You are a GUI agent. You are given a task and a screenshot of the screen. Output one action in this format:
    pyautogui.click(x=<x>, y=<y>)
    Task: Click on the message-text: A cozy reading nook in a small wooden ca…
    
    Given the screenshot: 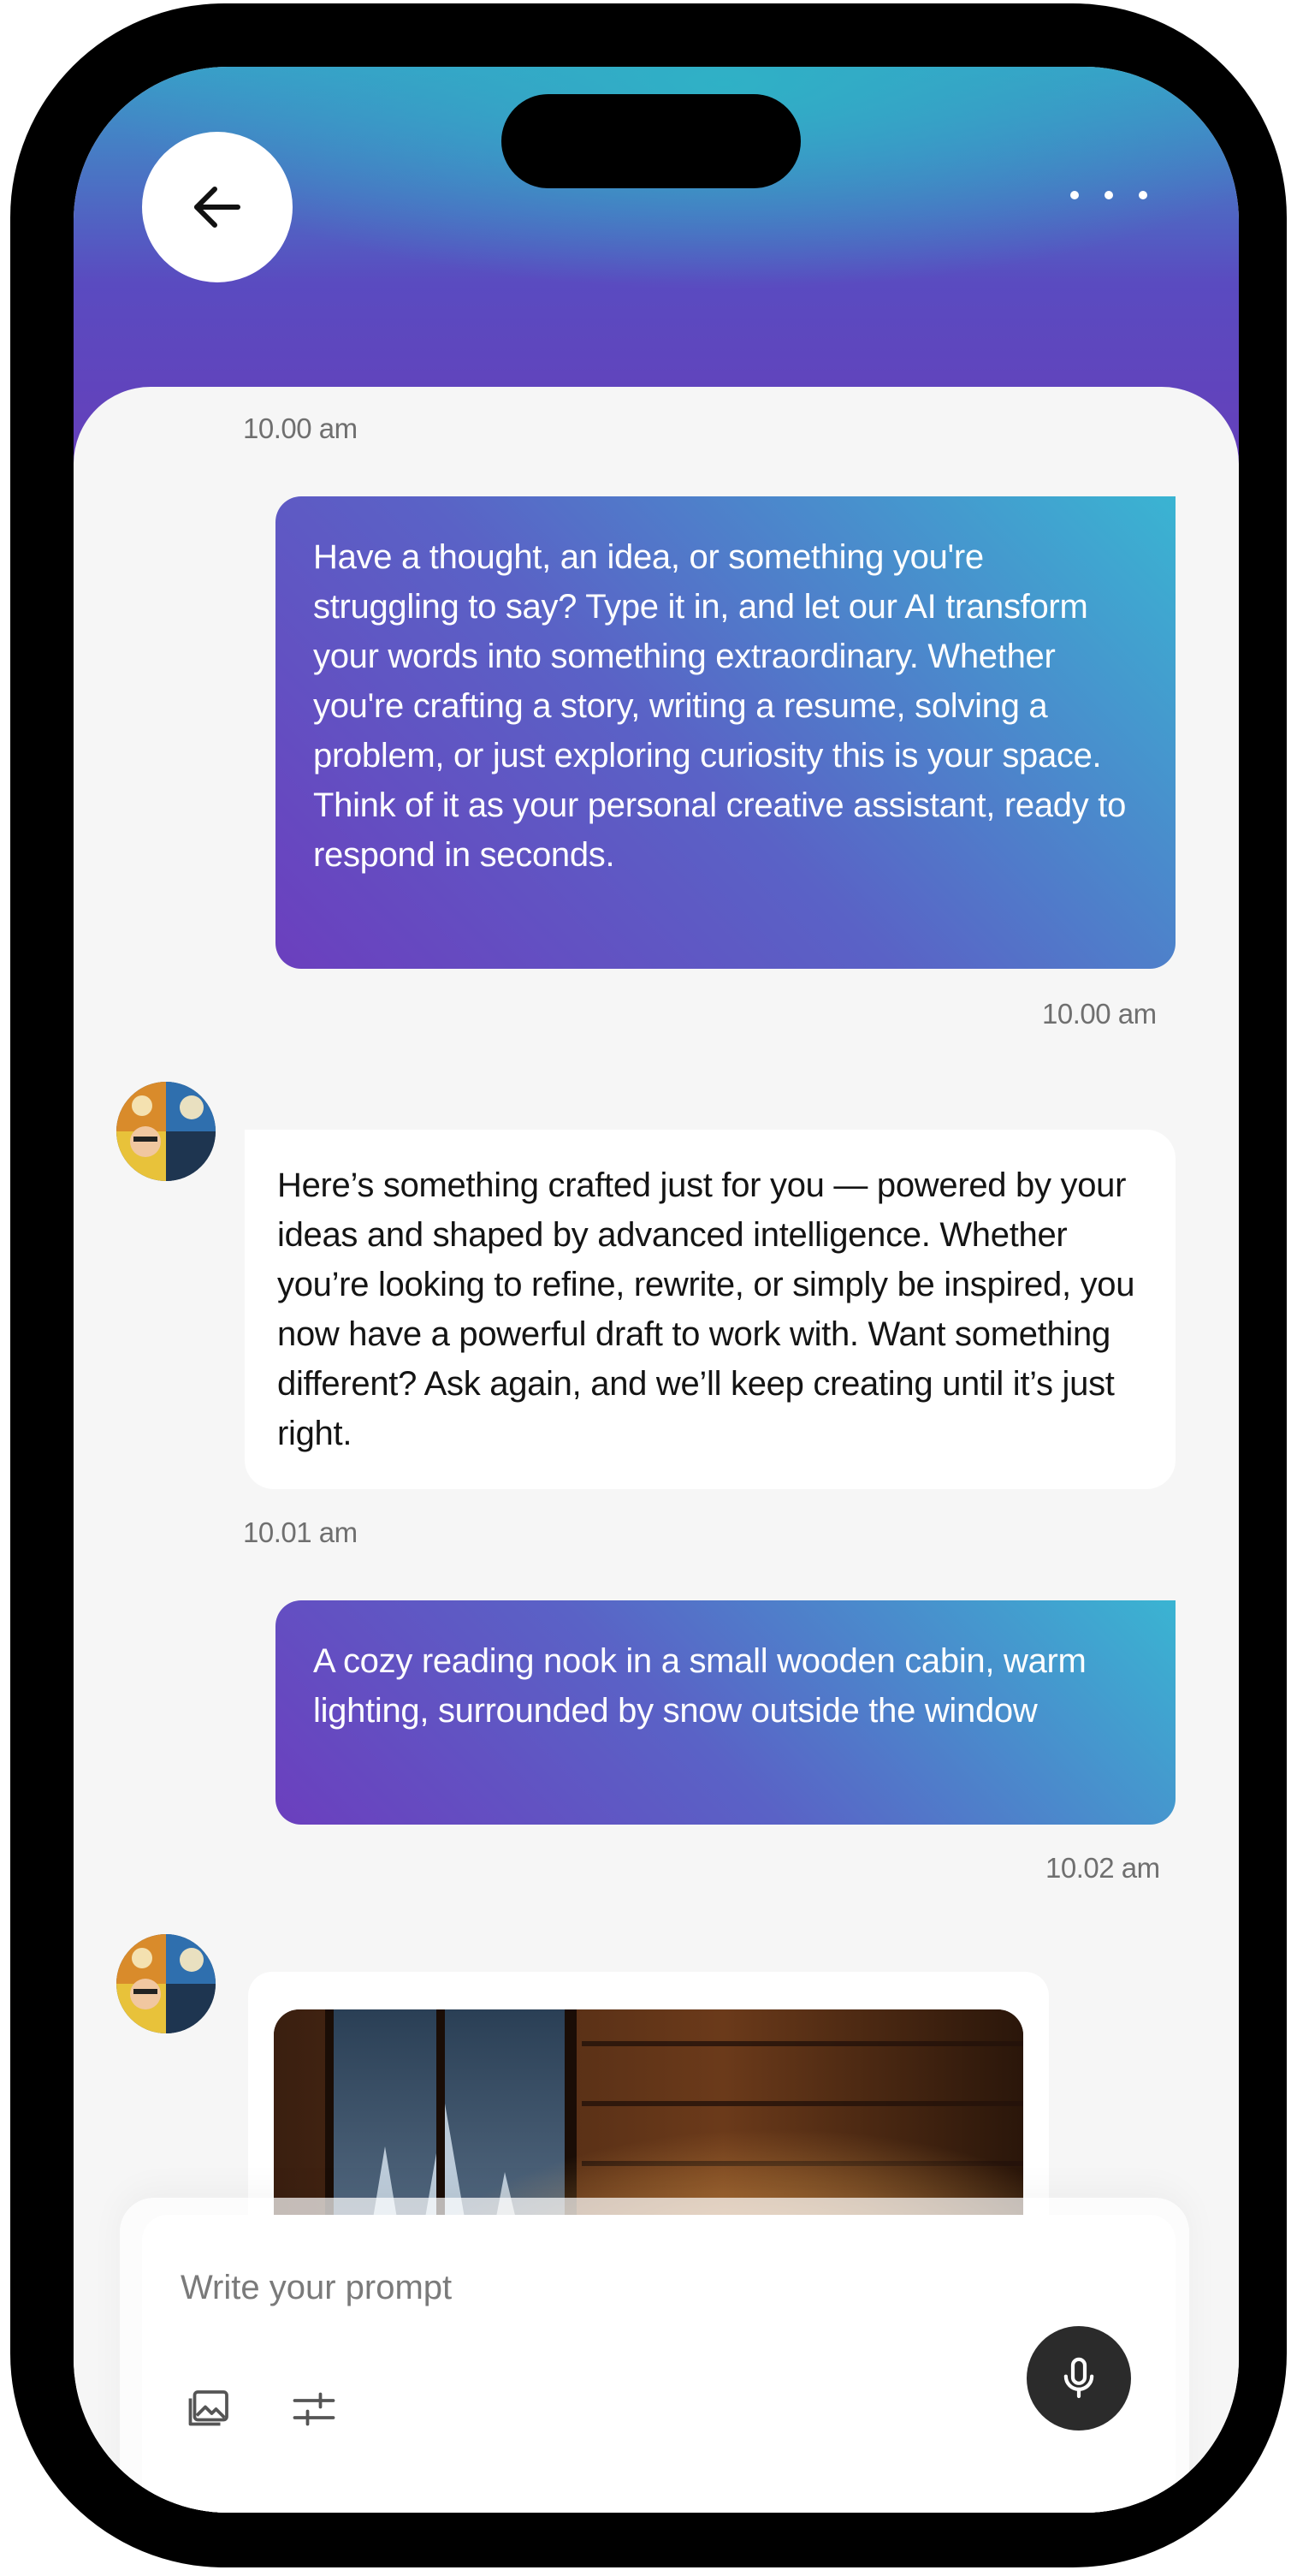 What is the action you would take?
    pyautogui.click(x=700, y=1686)
    